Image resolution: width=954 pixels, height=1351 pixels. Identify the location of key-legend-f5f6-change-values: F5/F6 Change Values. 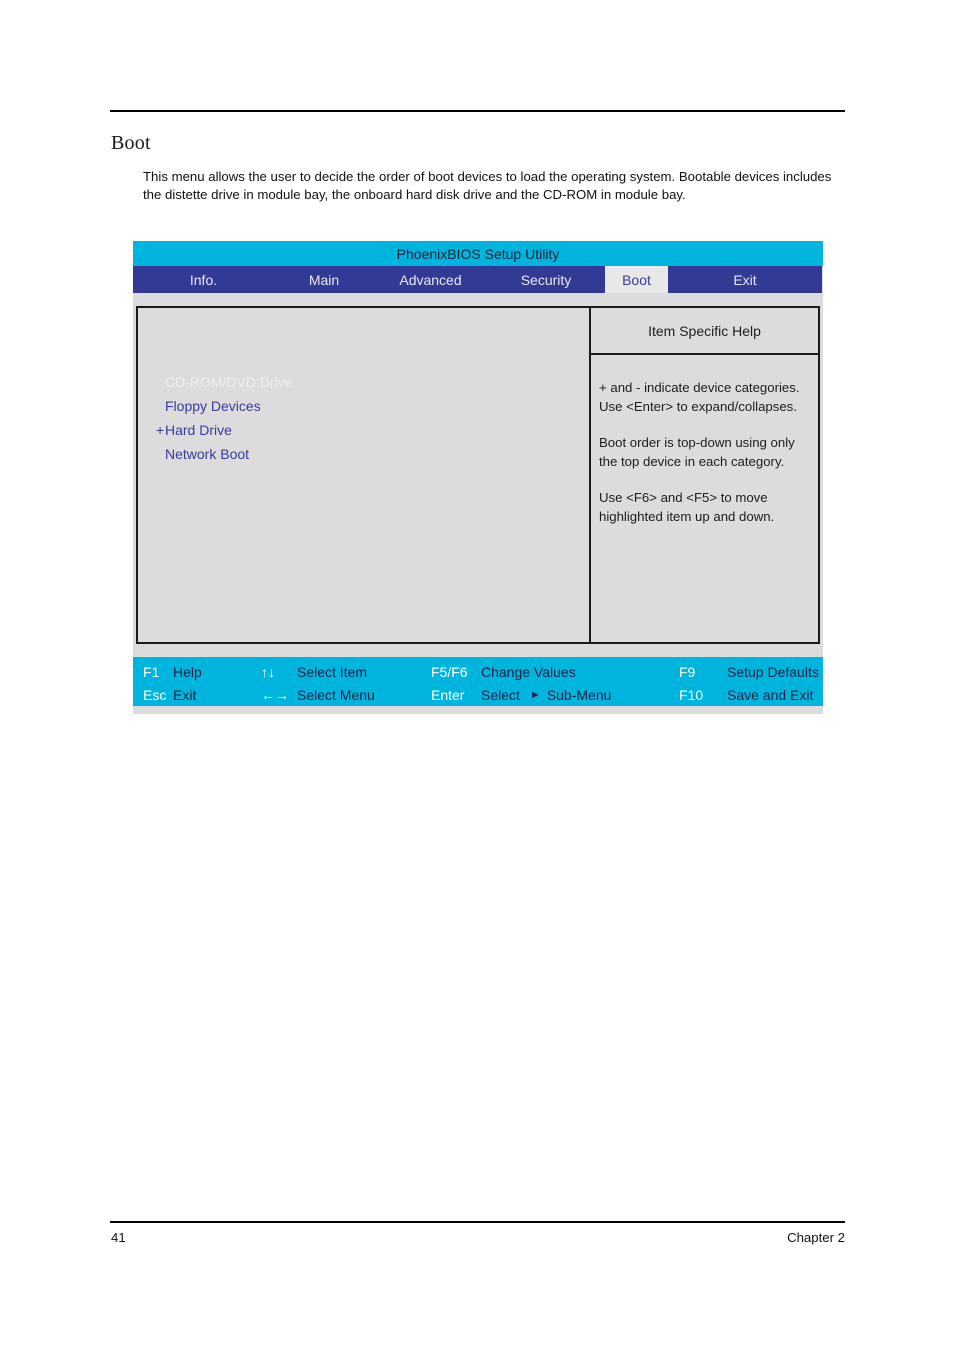
(503, 671).